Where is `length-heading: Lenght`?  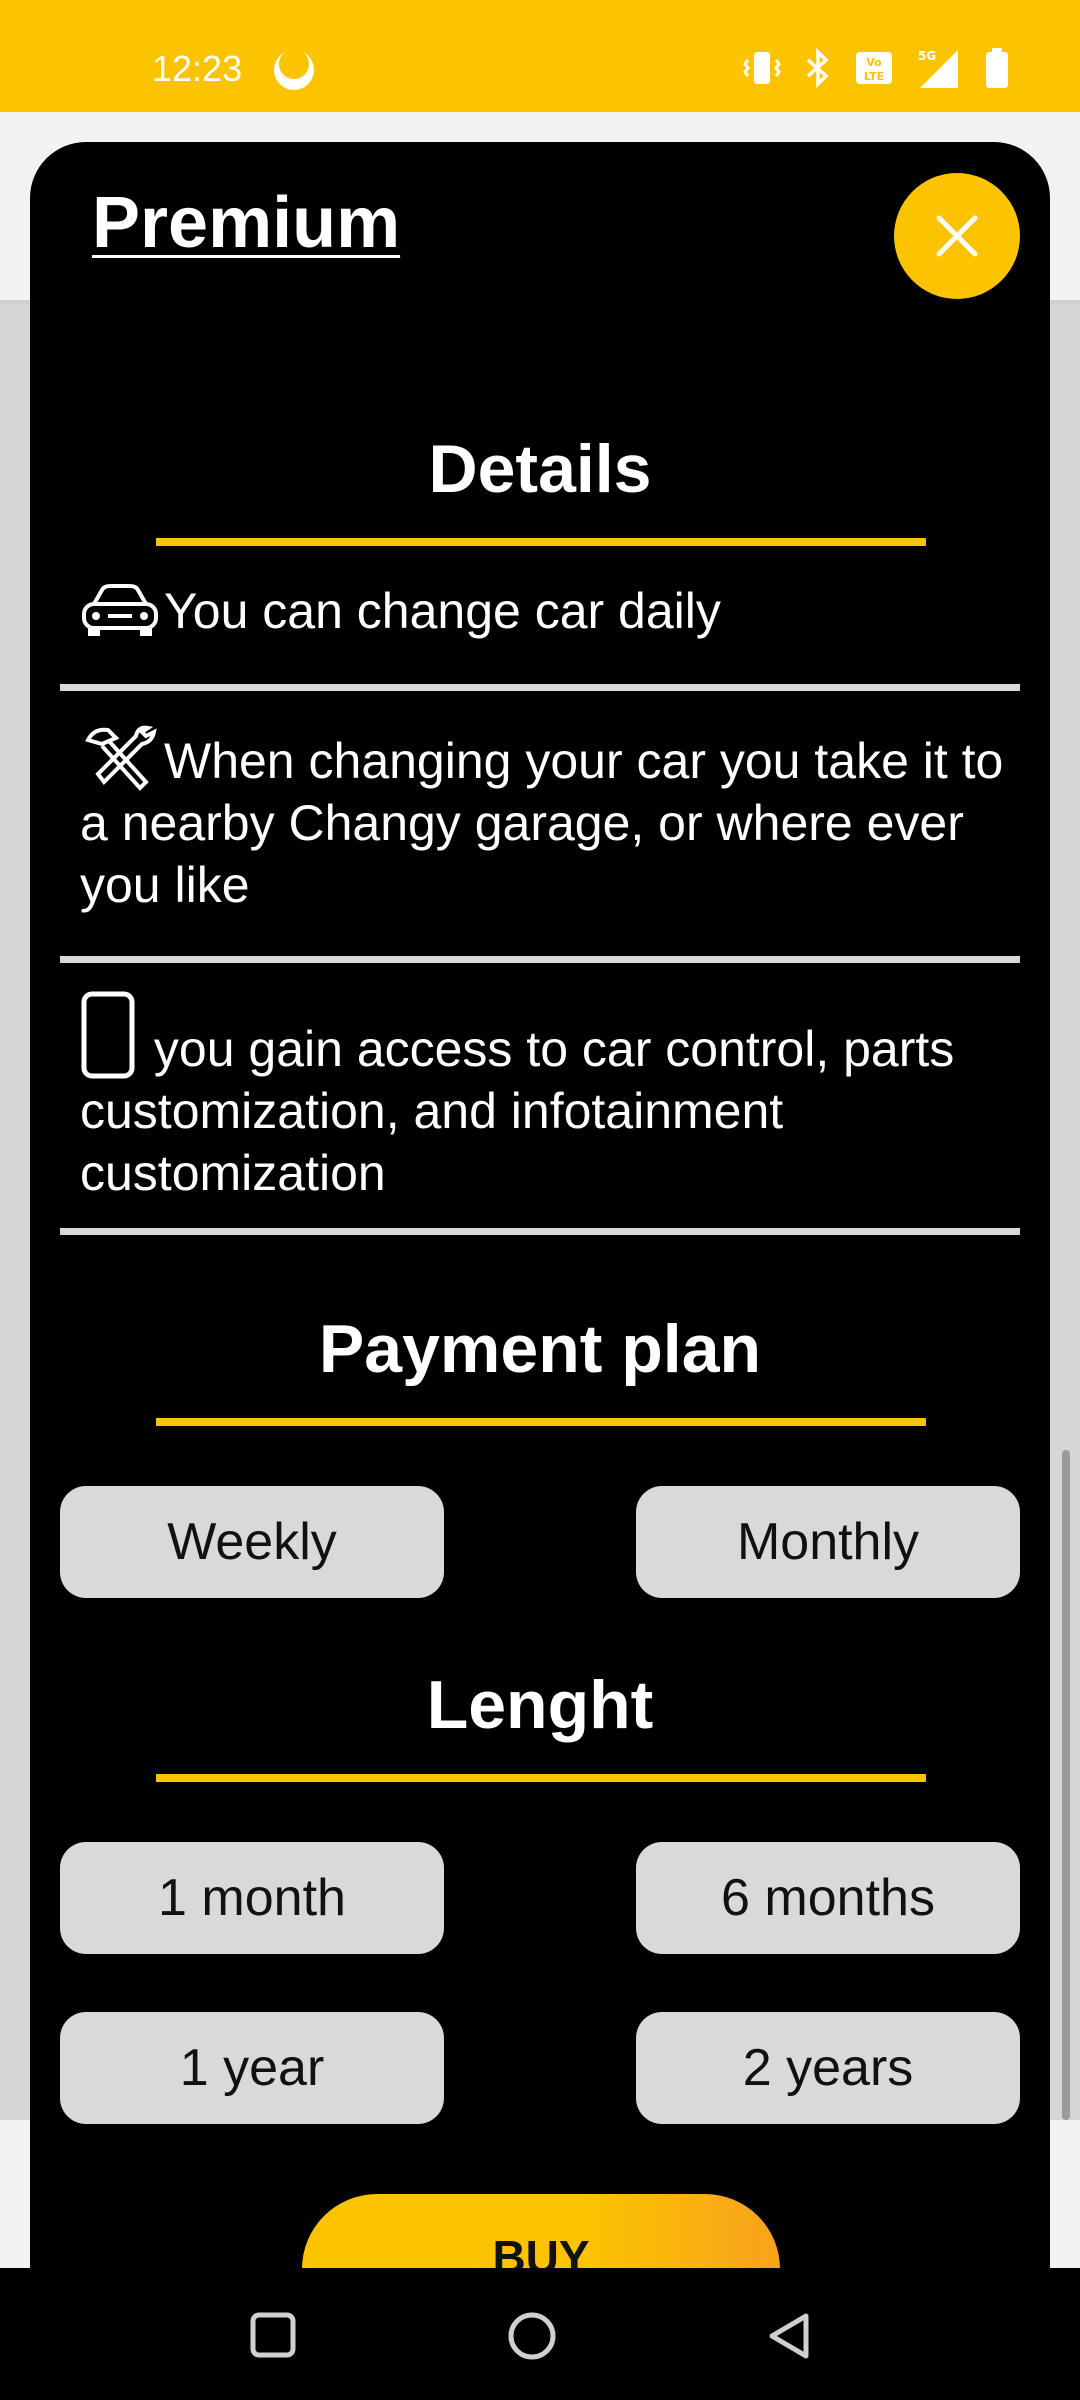
length-heading: Lenght is located at coordinates (540, 1705).